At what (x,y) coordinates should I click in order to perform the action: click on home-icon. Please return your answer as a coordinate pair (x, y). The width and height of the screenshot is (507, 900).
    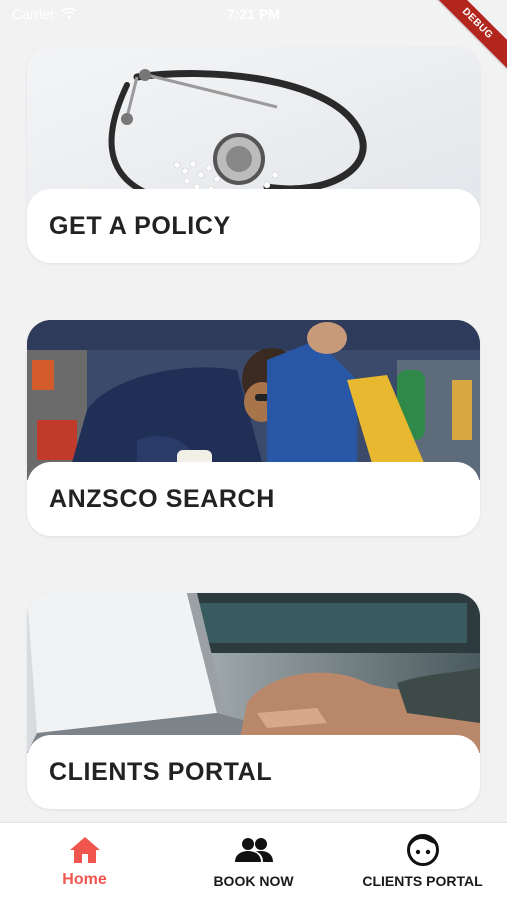
    Looking at the image, I should click on (85, 850).